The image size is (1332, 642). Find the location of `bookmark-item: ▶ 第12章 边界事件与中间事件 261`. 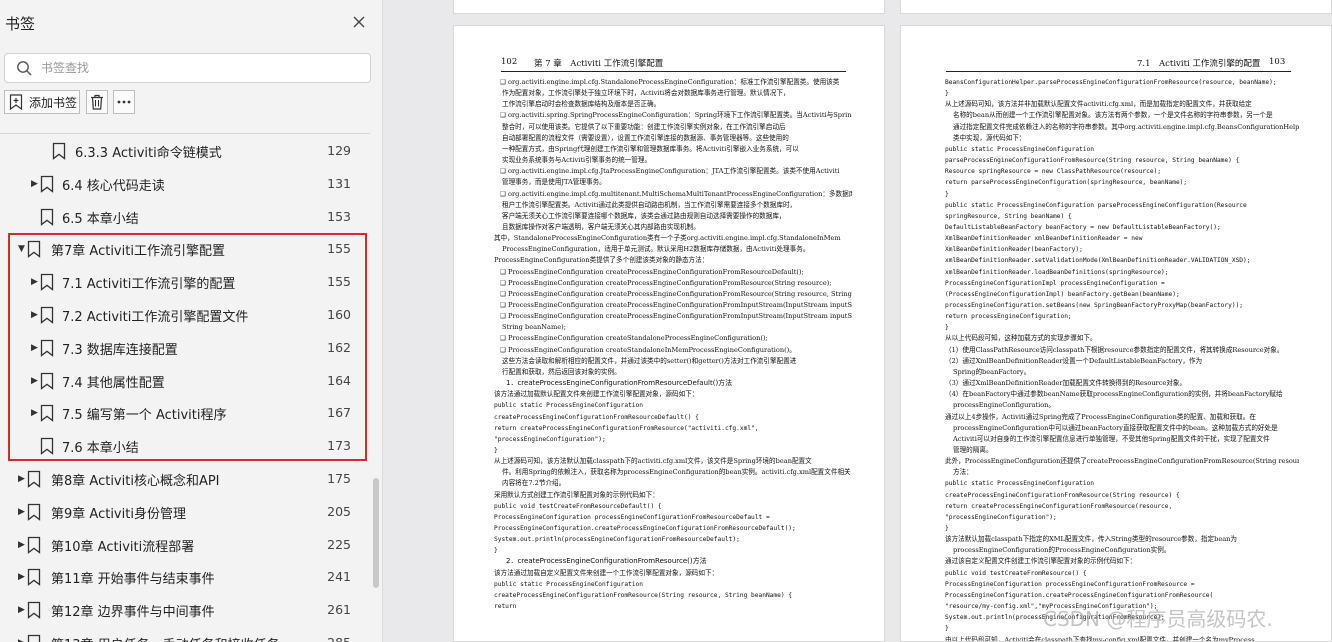

bookmark-item: ▶ 第12章 边界事件与中间事件 261 is located at coordinates (185, 610).